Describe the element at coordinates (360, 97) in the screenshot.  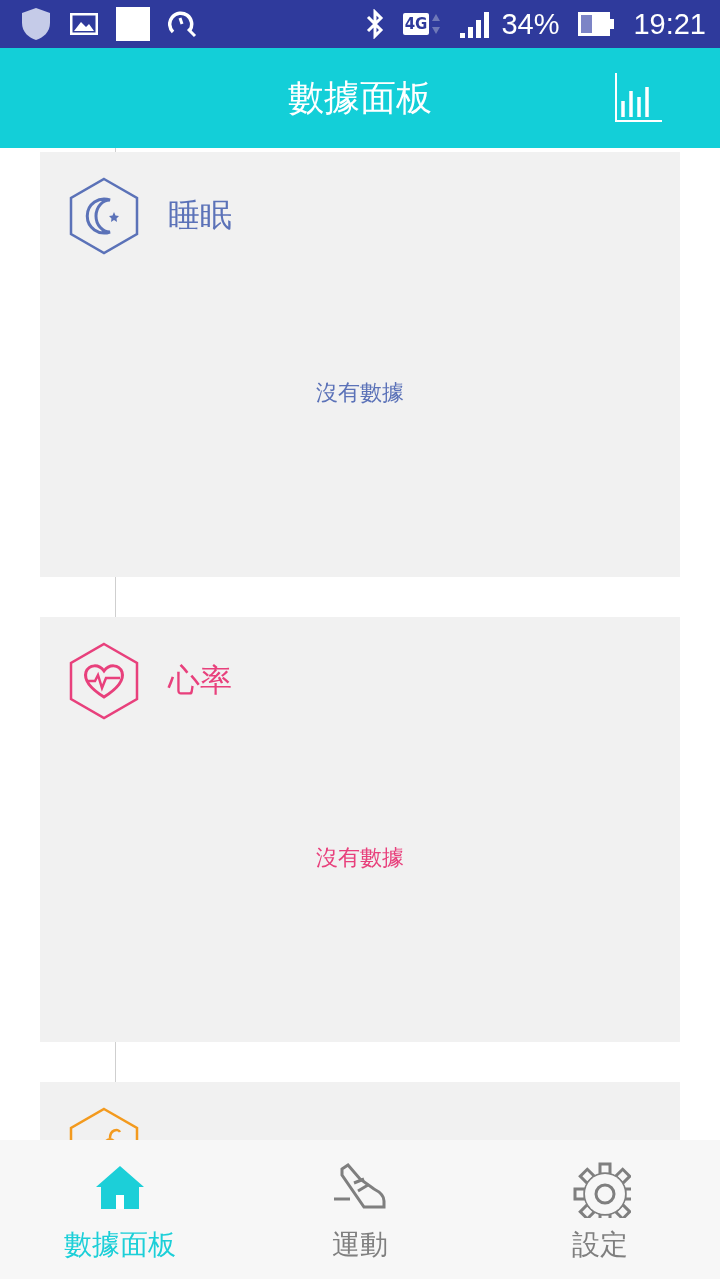
I see `screen-title: 數據面板` at that location.